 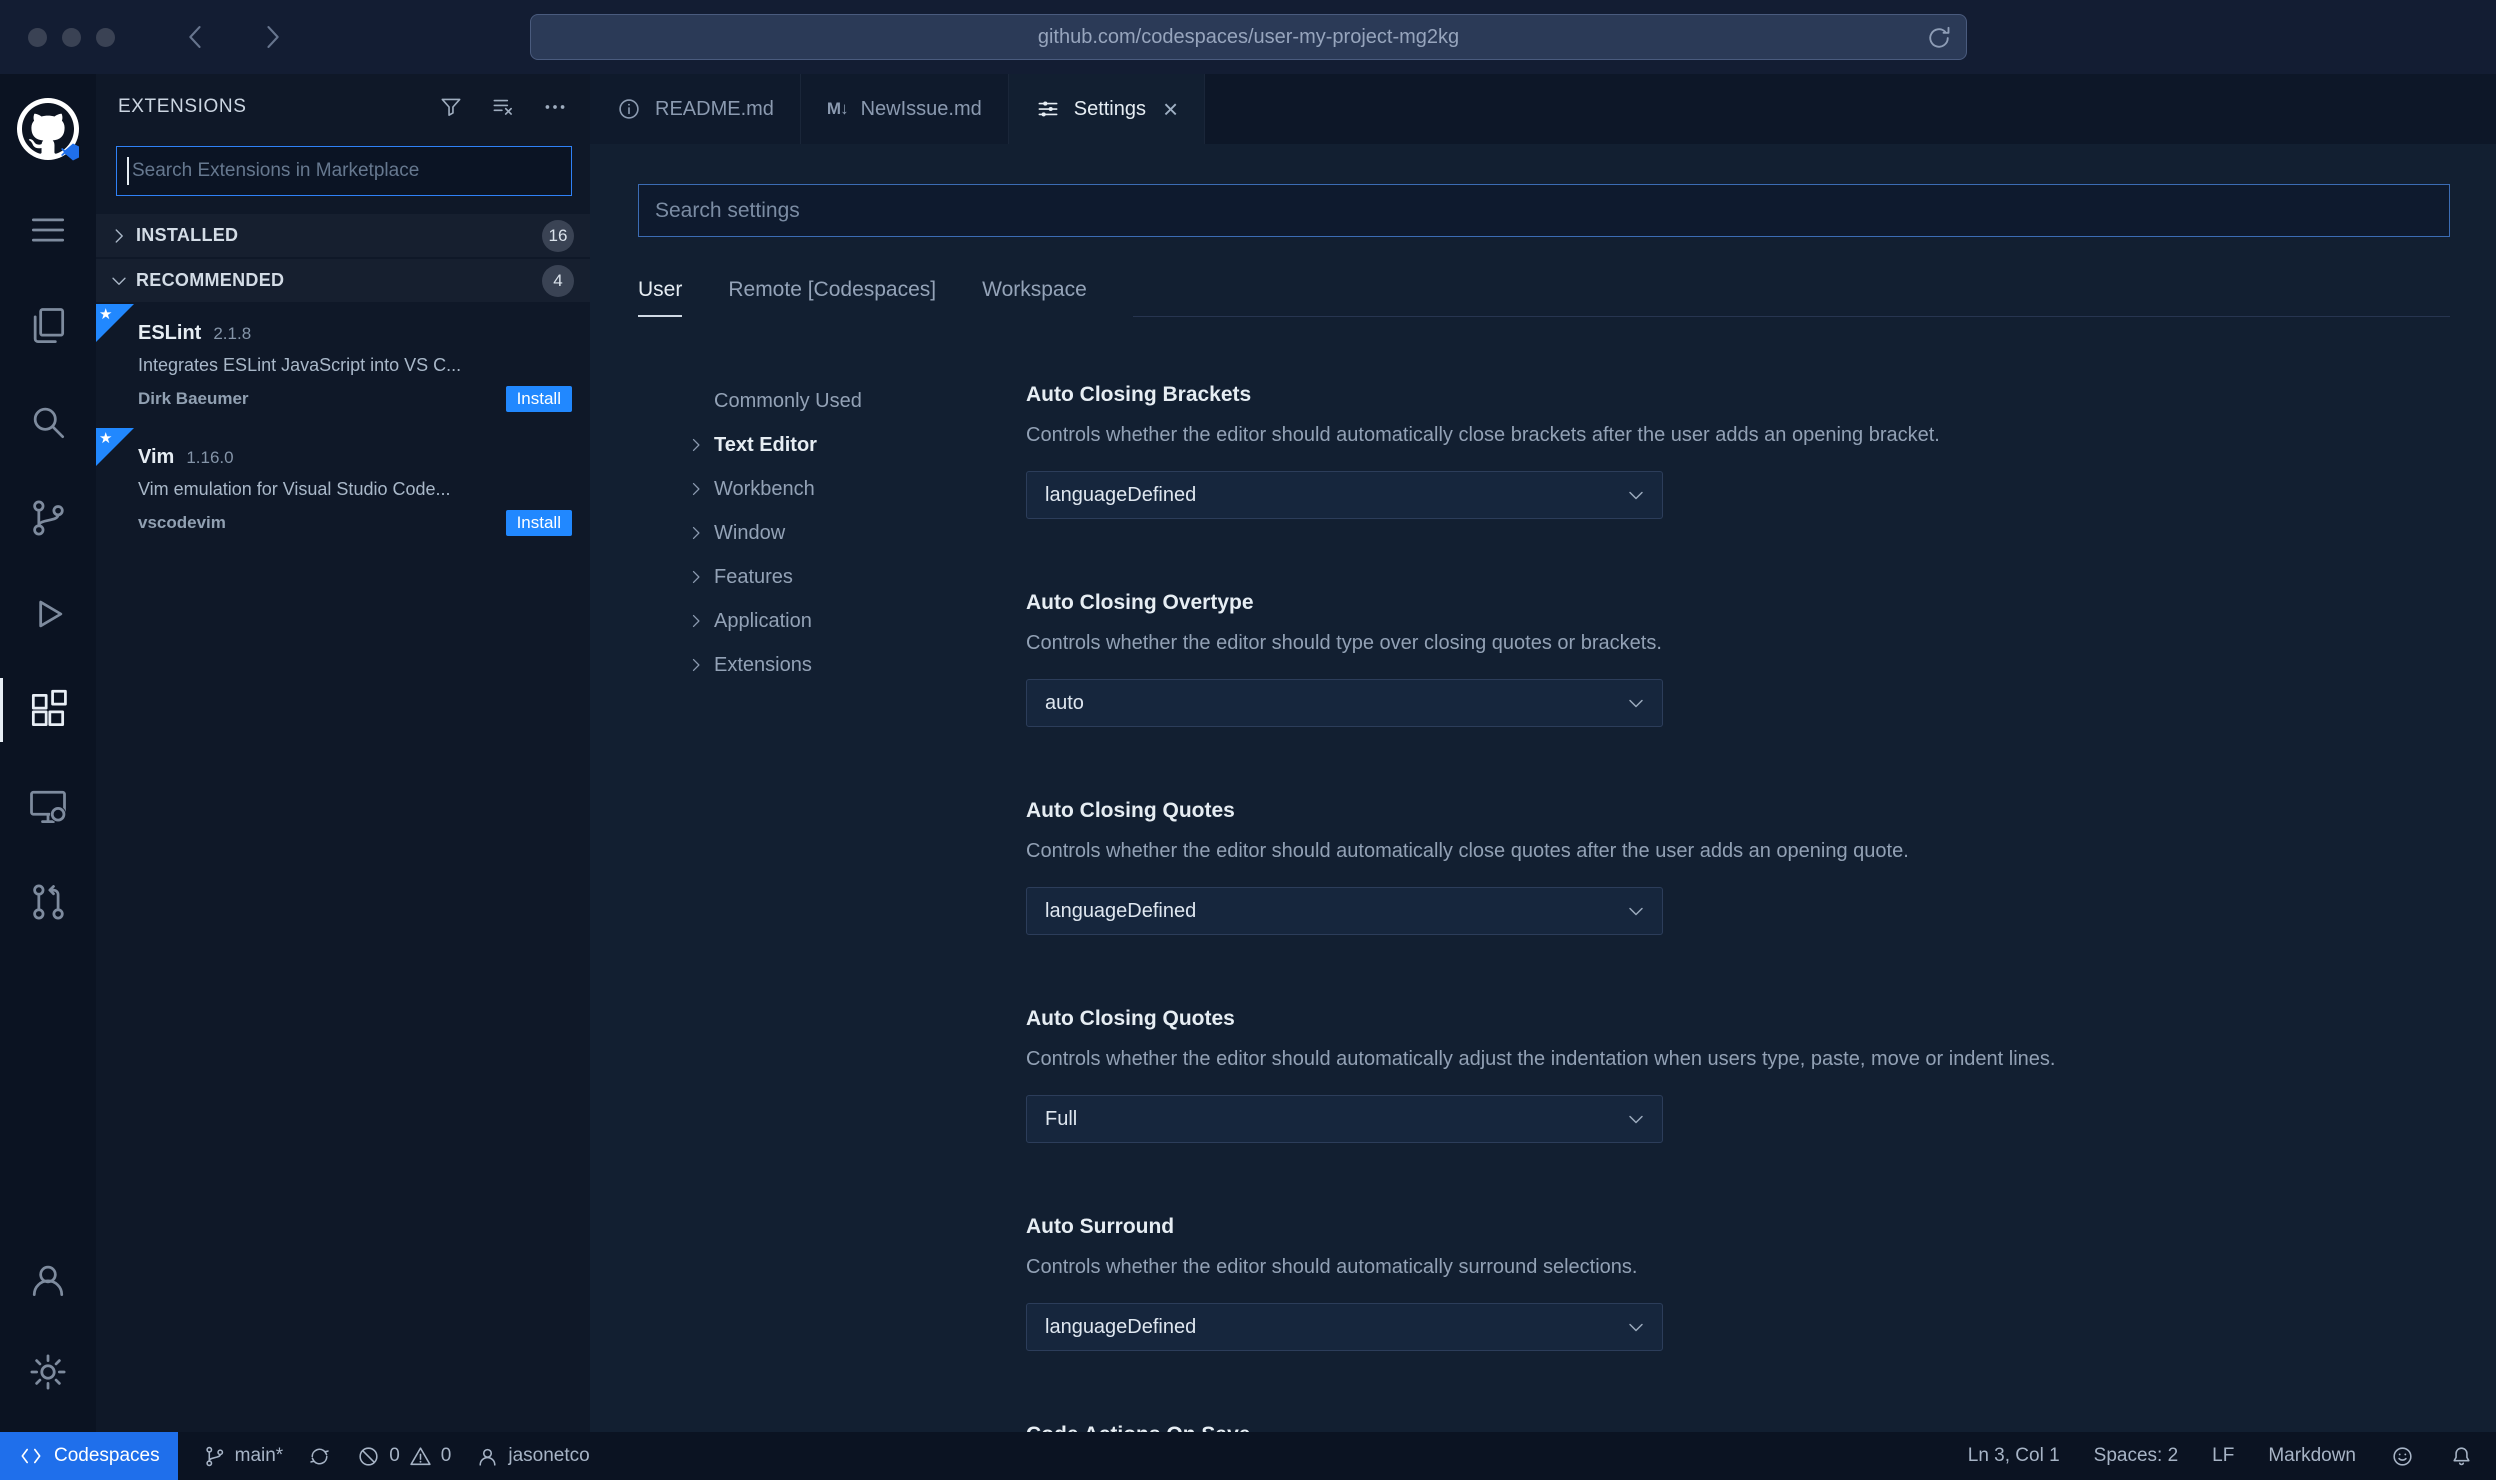 I want to click on explorer-icon, so click(x=48, y=326).